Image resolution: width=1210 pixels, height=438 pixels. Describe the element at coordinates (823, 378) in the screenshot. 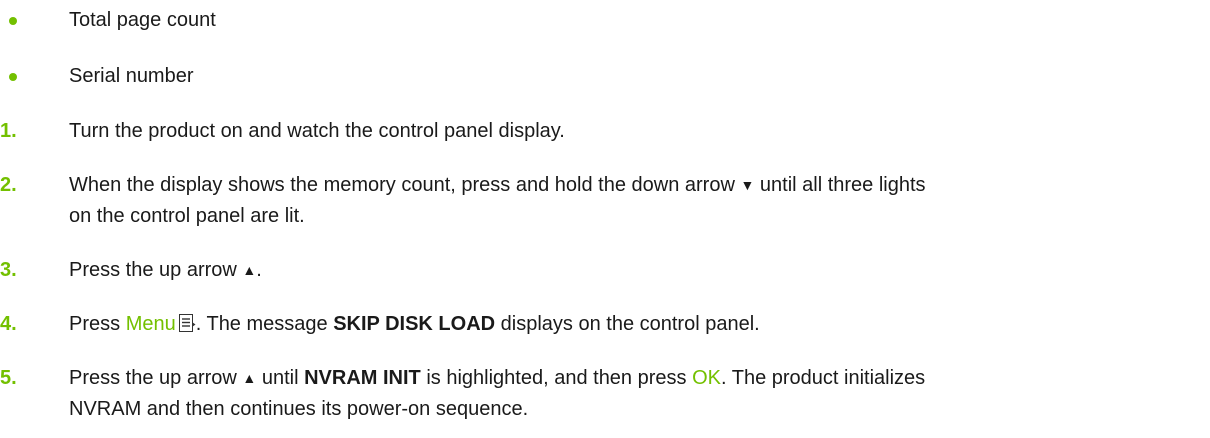

I see `step-text-part: . The product initializes` at that location.